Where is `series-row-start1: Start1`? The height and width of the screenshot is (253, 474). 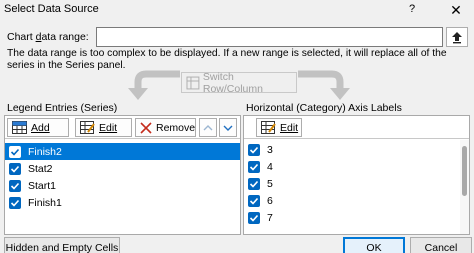 series-row-start1: Start1 is located at coordinates (122, 185).